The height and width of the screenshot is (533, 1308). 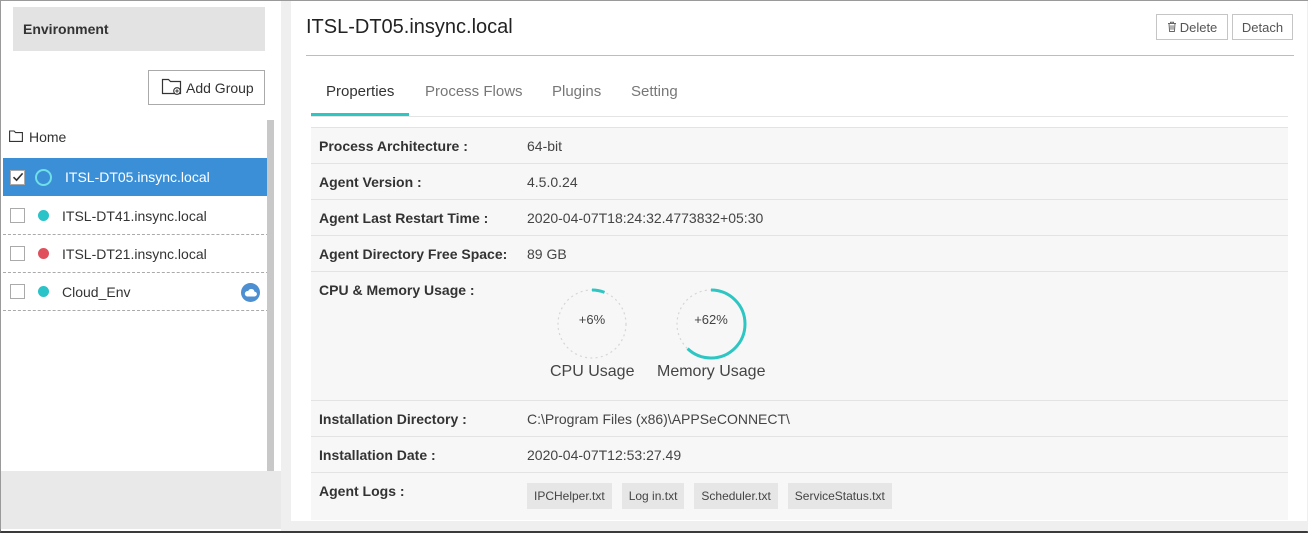 I want to click on env-item-cloud-env: Cloud_Env, so click(x=138, y=292).